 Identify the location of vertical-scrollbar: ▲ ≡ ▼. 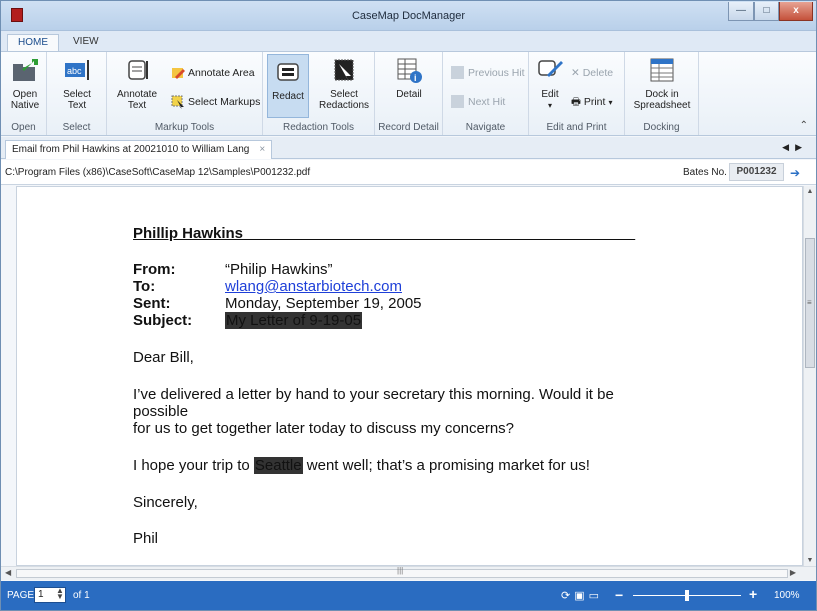
(809, 376).